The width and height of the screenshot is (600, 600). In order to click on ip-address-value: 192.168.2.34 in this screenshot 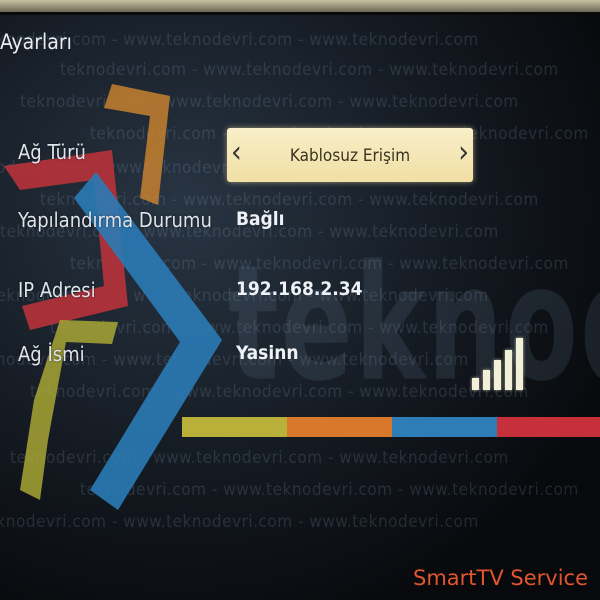, I will do `click(299, 289)`.